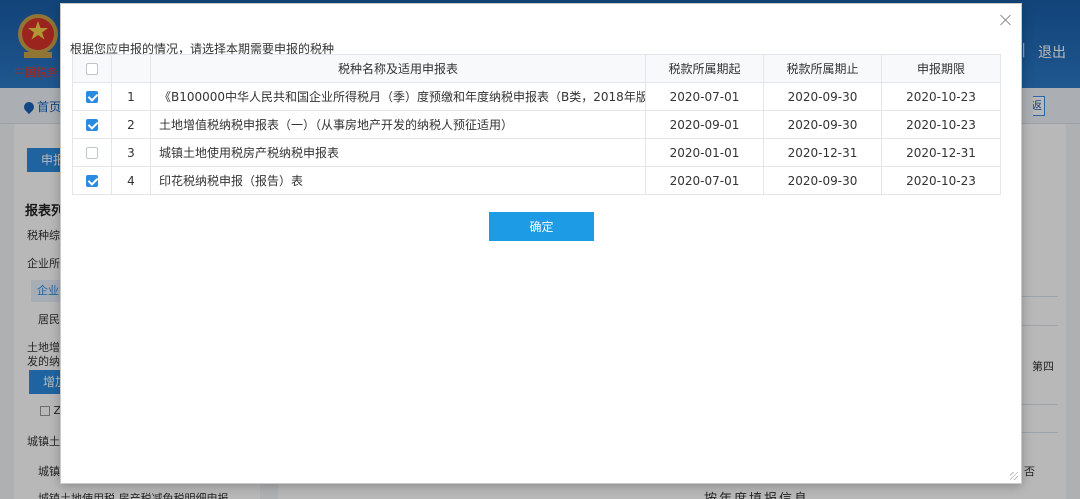 This screenshot has height=499, width=1080. Describe the element at coordinates (131, 152) in the screenshot. I see `row-index: 3` at that location.